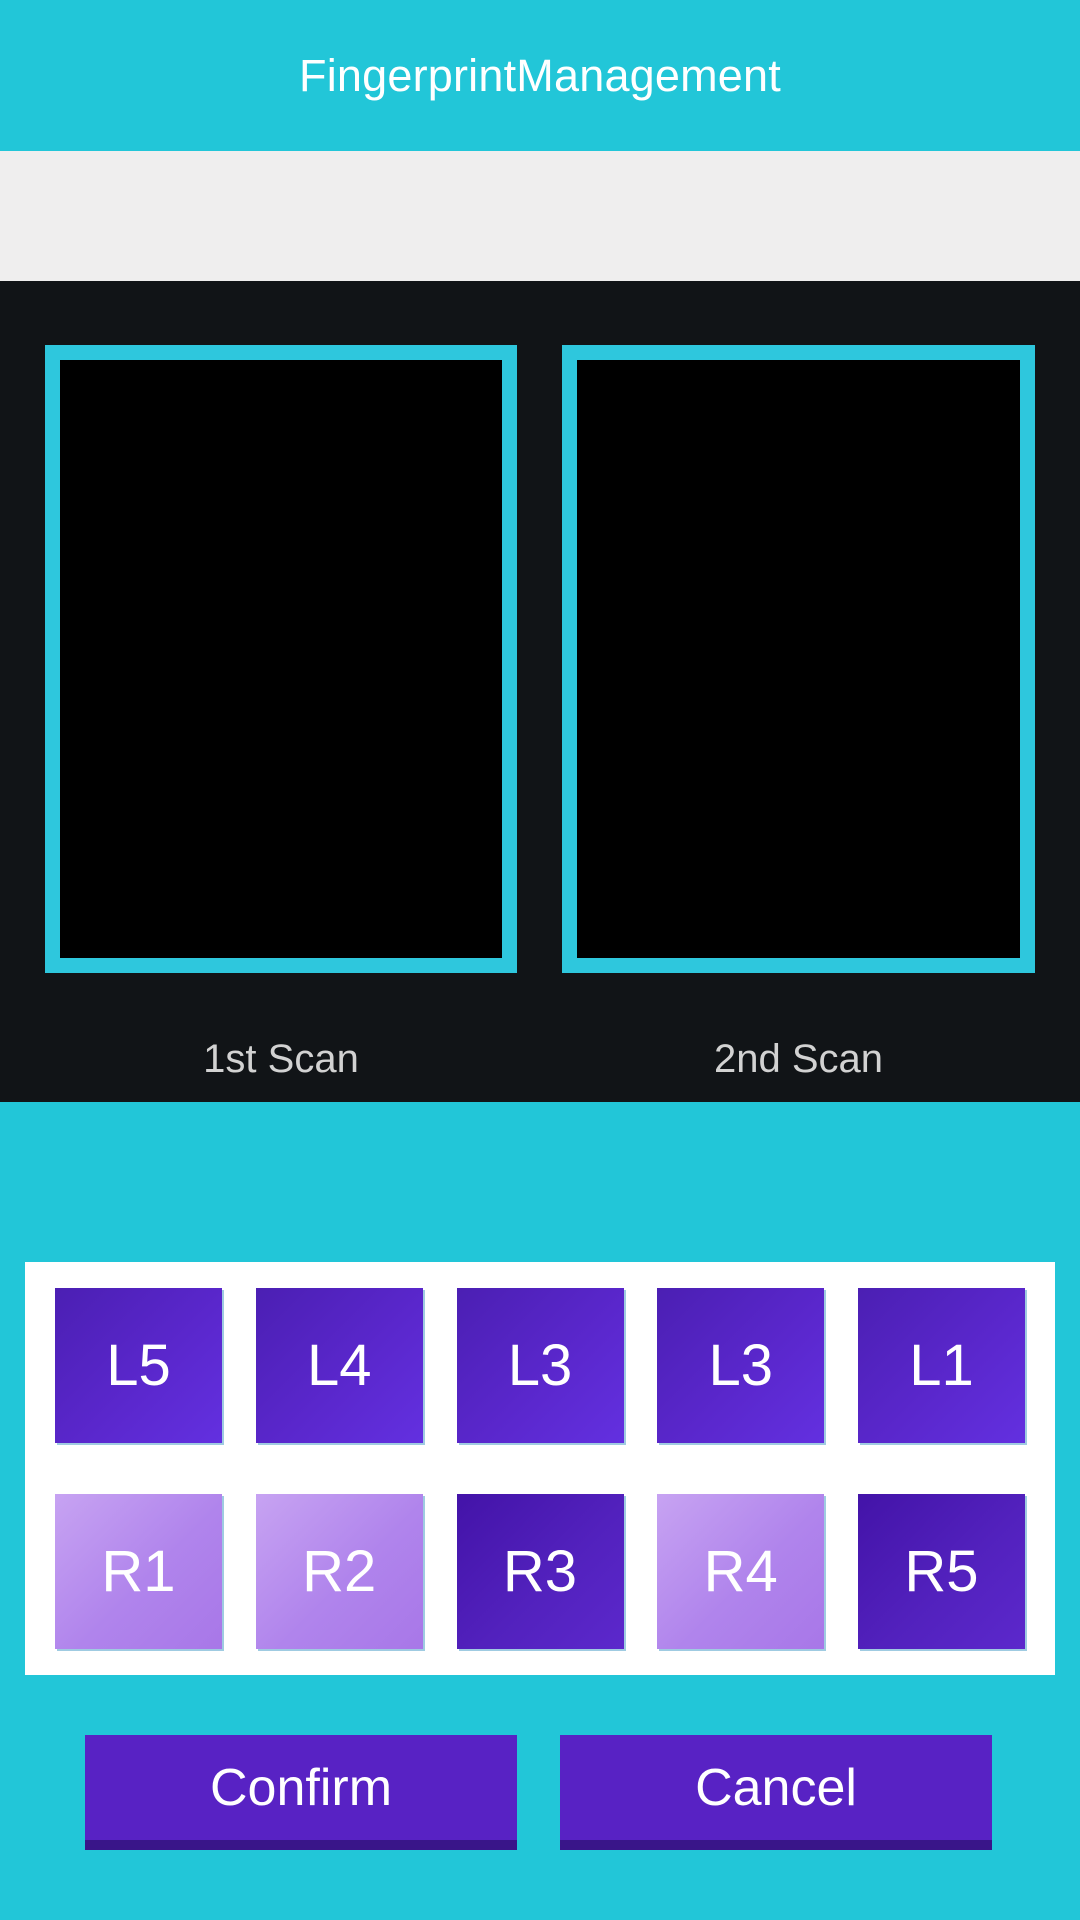 This screenshot has width=1080, height=1920. I want to click on finger-row-left-hand: L5 L4 L3 L3 L1, so click(540, 1365).